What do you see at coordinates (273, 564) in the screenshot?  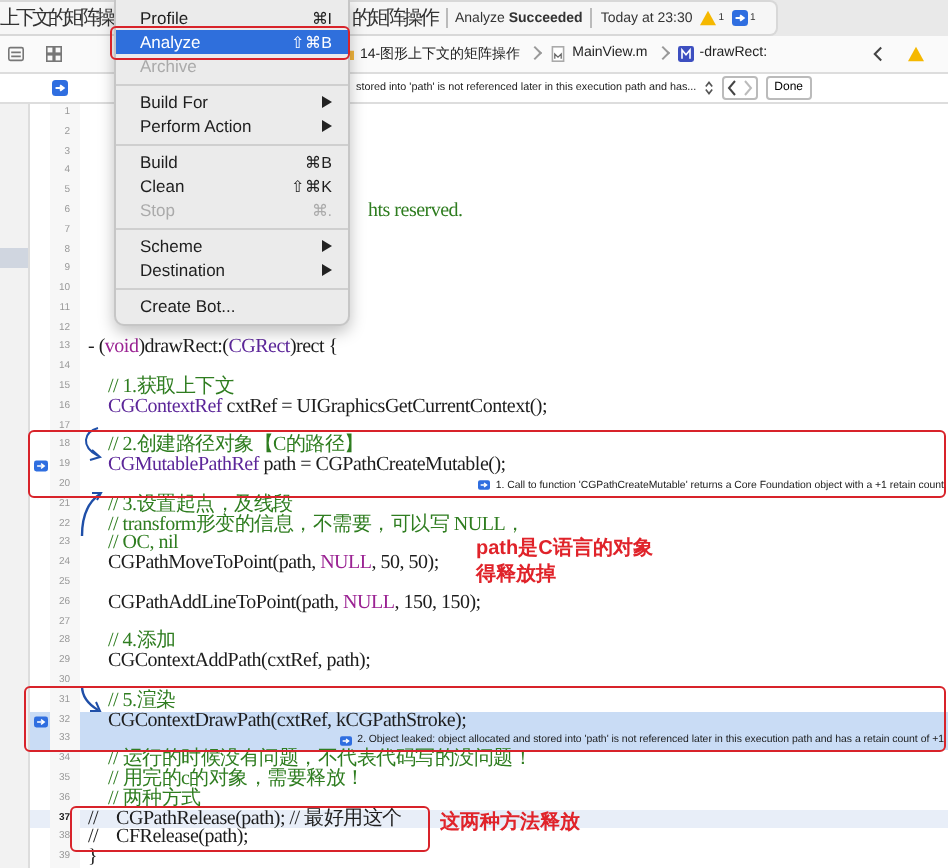 I see `code-line: CGPathMoveToPoint(path, NULL, 50, 50);` at bounding box center [273, 564].